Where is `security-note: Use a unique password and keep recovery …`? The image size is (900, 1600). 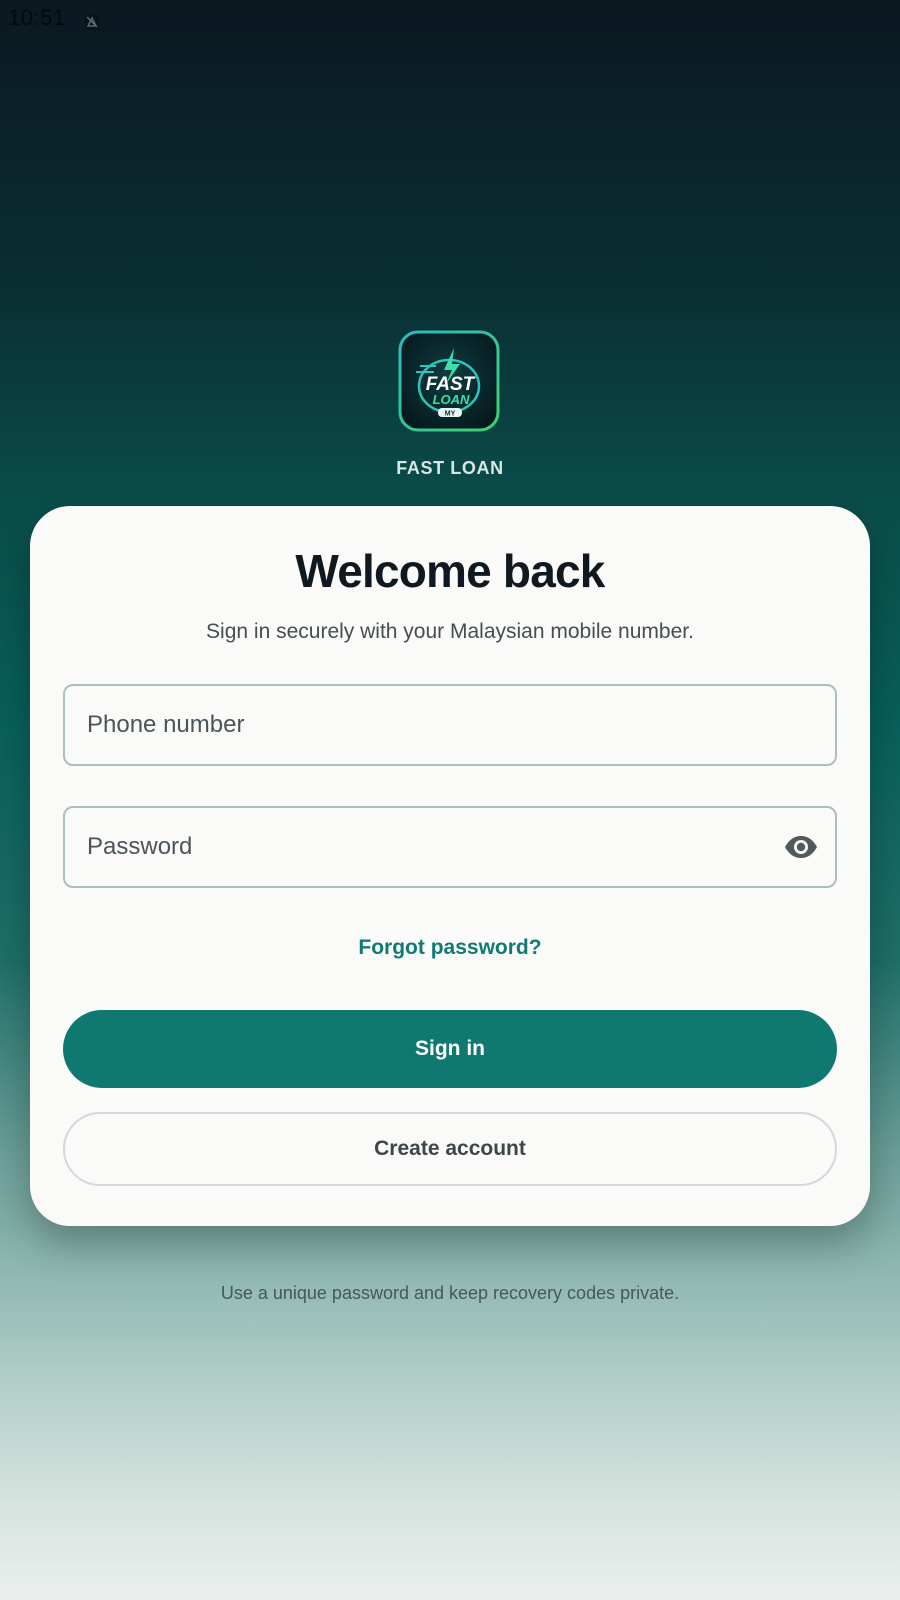
security-note: Use a unique password and keep recovery … is located at coordinates (450, 1293).